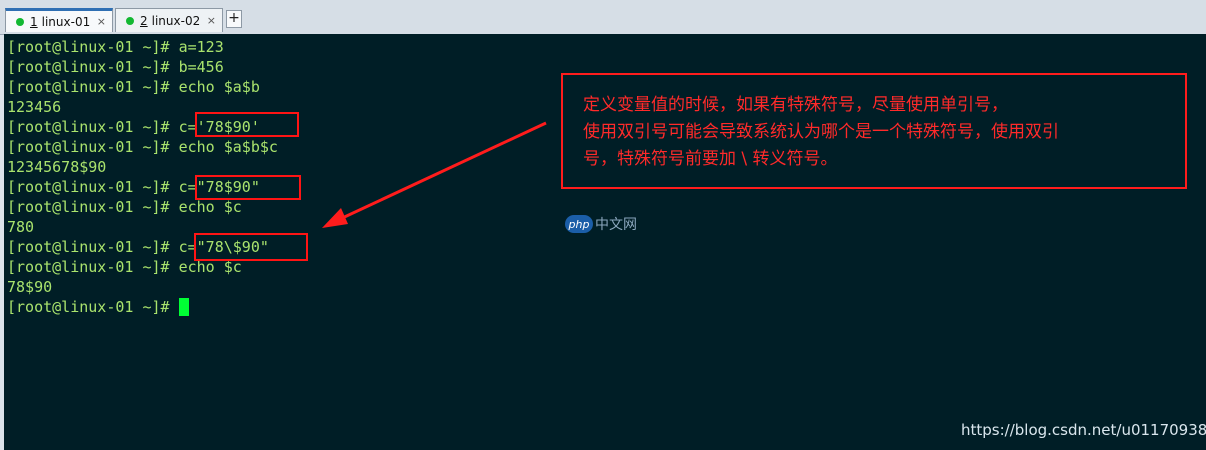 This screenshot has width=1206, height=450. What do you see at coordinates (115, 47) in the screenshot?
I see `terminal-line: [root@linux-01 ~]# a=123` at bounding box center [115, 47].